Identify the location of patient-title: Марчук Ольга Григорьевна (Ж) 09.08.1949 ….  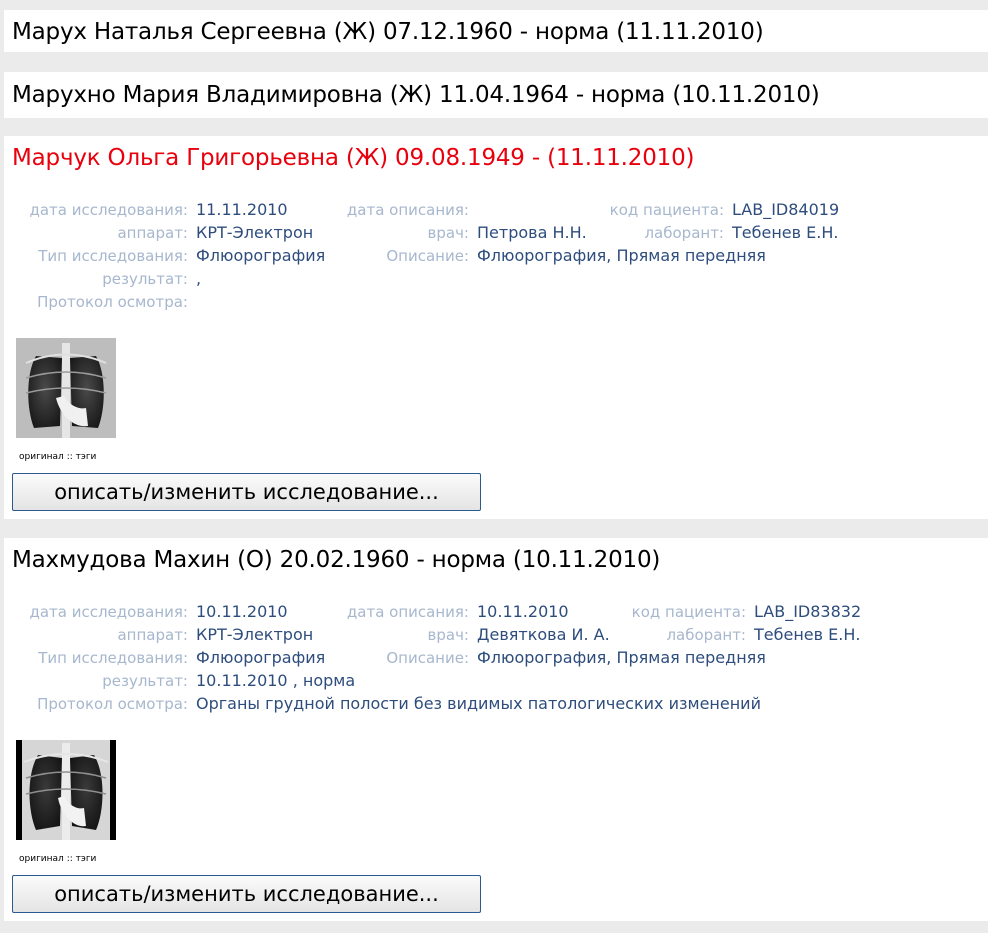
(353, 158).